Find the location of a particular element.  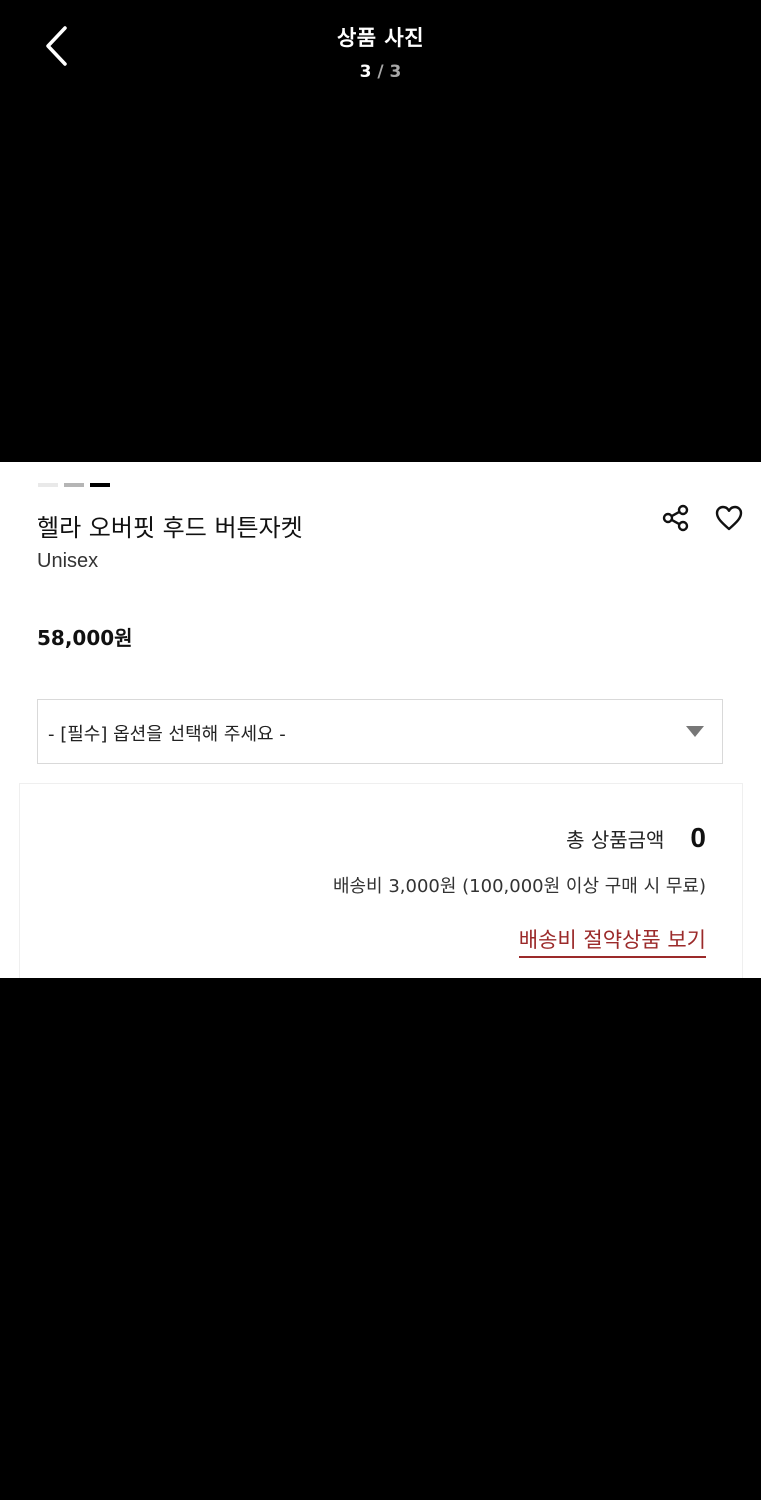

total-pages: 3 is located at coordinates (395, 72).